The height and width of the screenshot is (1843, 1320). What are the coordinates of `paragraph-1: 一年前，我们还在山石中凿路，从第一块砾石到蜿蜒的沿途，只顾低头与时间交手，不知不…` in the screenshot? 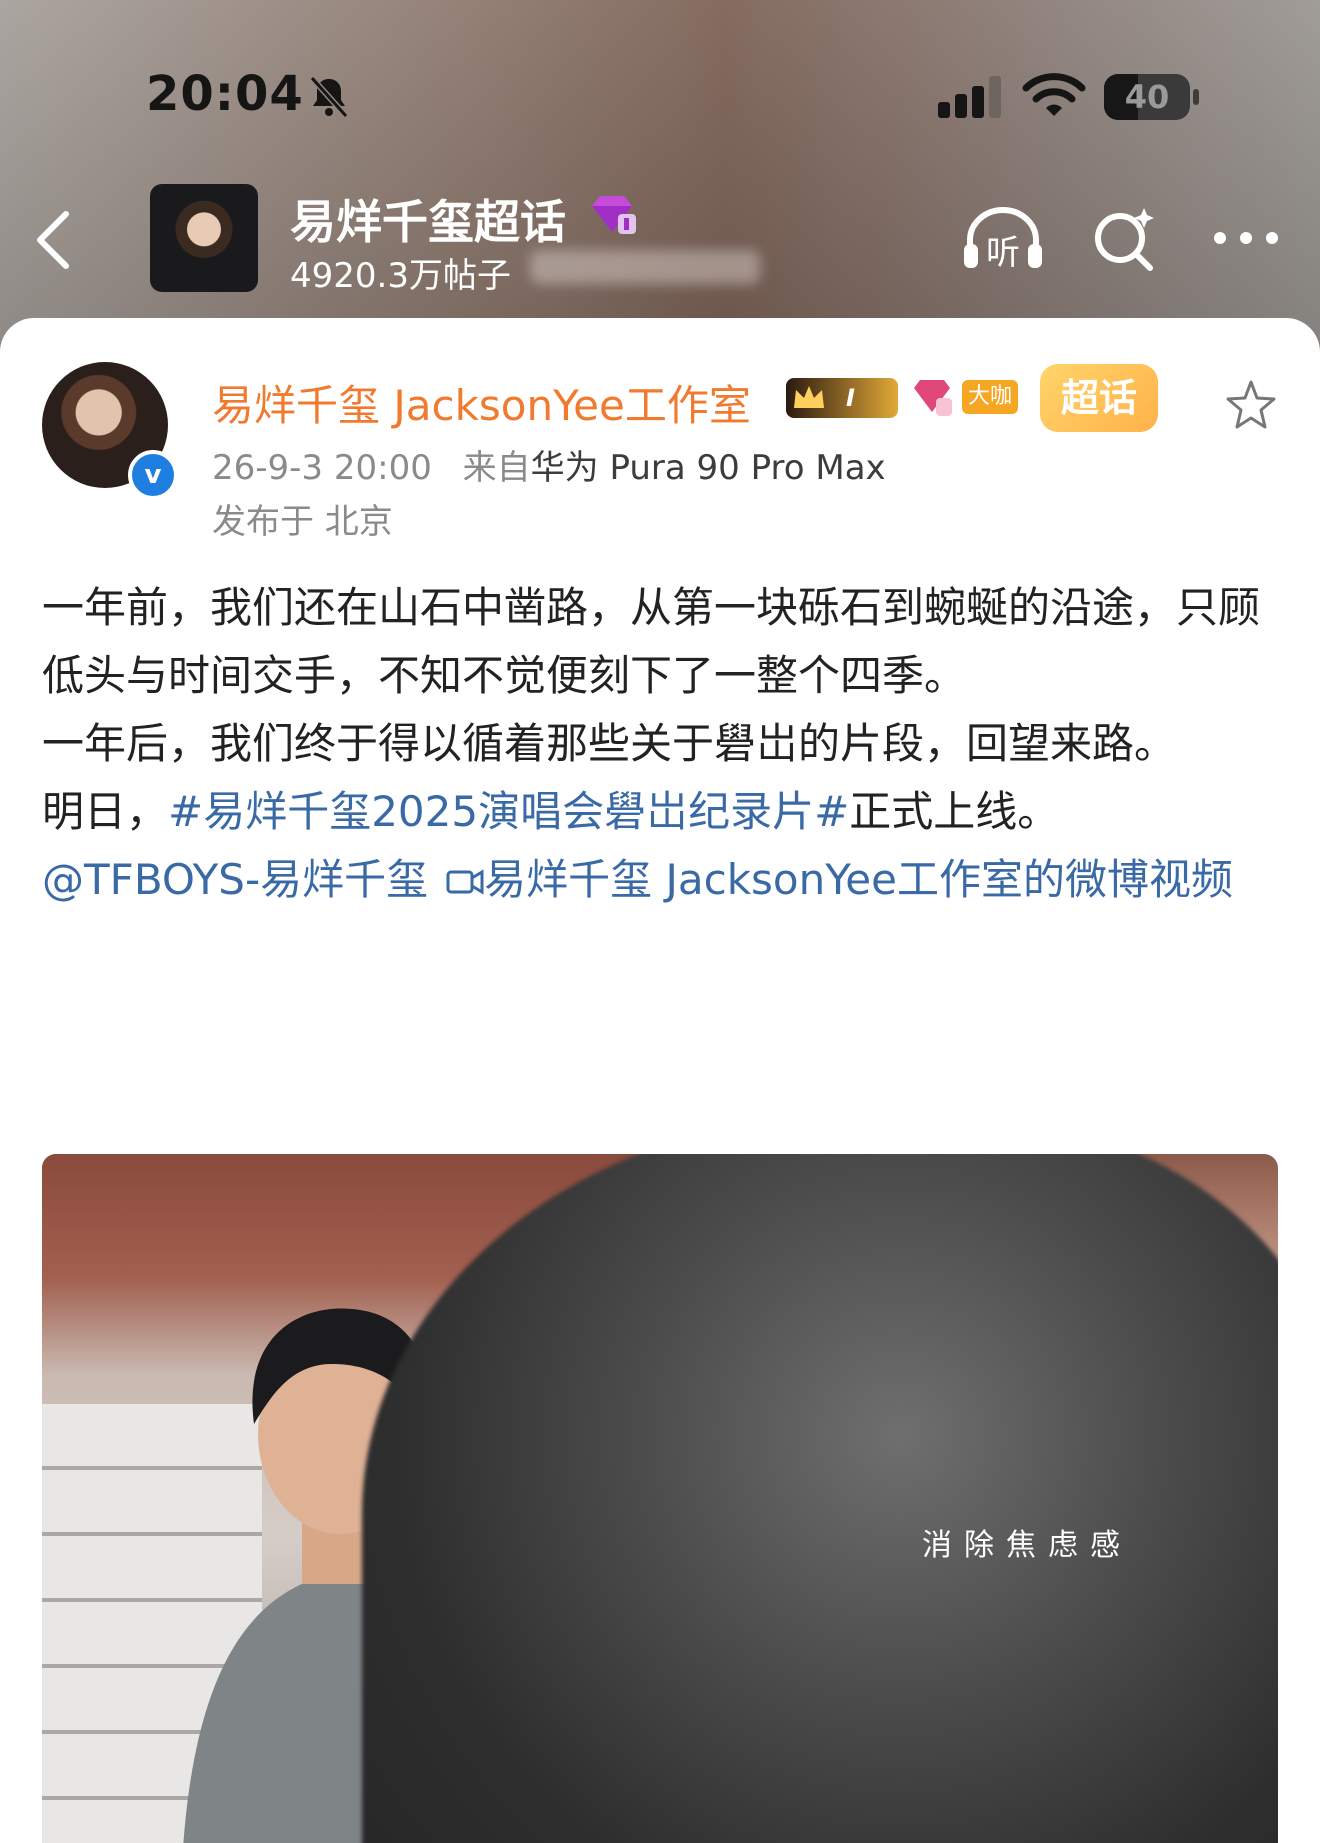 It's located at (651, 641).